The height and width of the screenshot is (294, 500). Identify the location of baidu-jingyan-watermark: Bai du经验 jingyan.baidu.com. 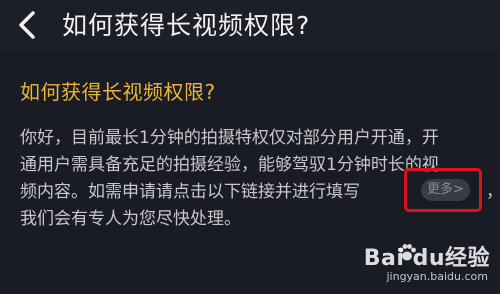
(415, 265).